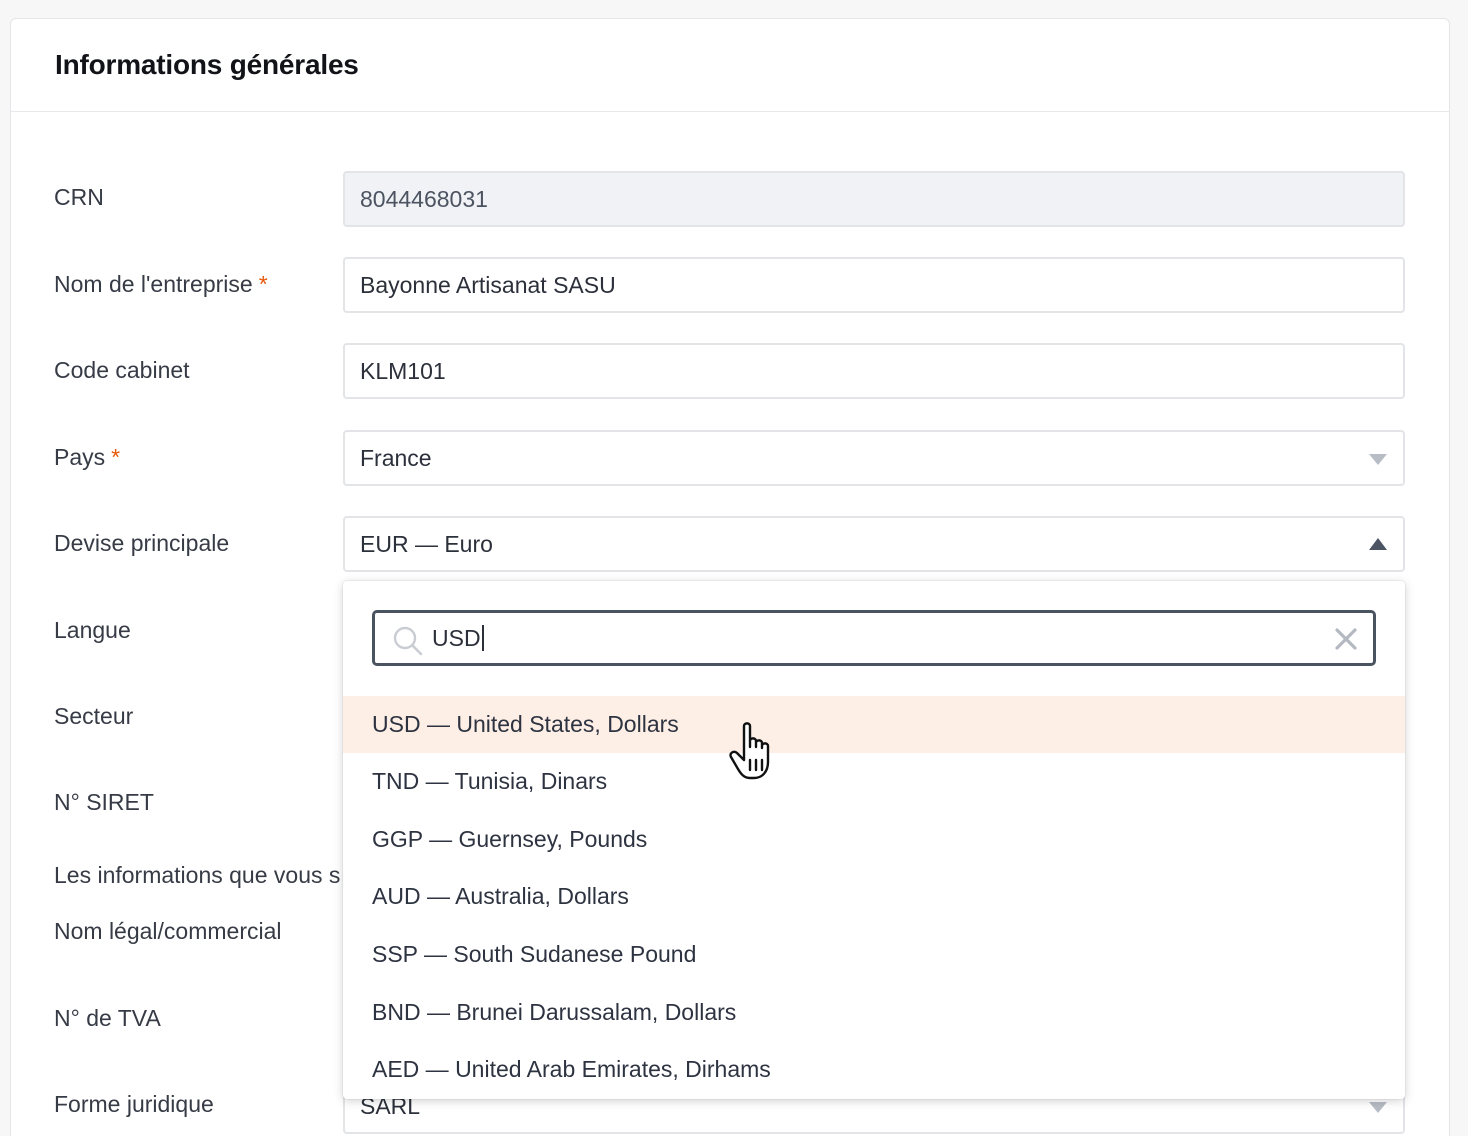 This screenshot has height=1136, width=1468. I want to click on company-name-input: Bayonne Artisanat SASU, so click(874, 285).